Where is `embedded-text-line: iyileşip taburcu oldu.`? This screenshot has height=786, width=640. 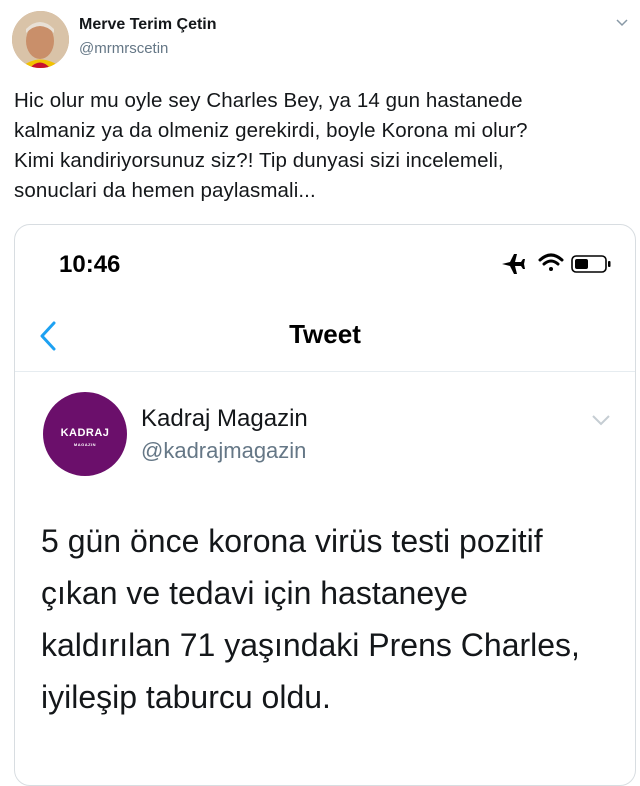 embedded-text-line: iyileşip taburcu oldu. is located at coordinates (186, 697).